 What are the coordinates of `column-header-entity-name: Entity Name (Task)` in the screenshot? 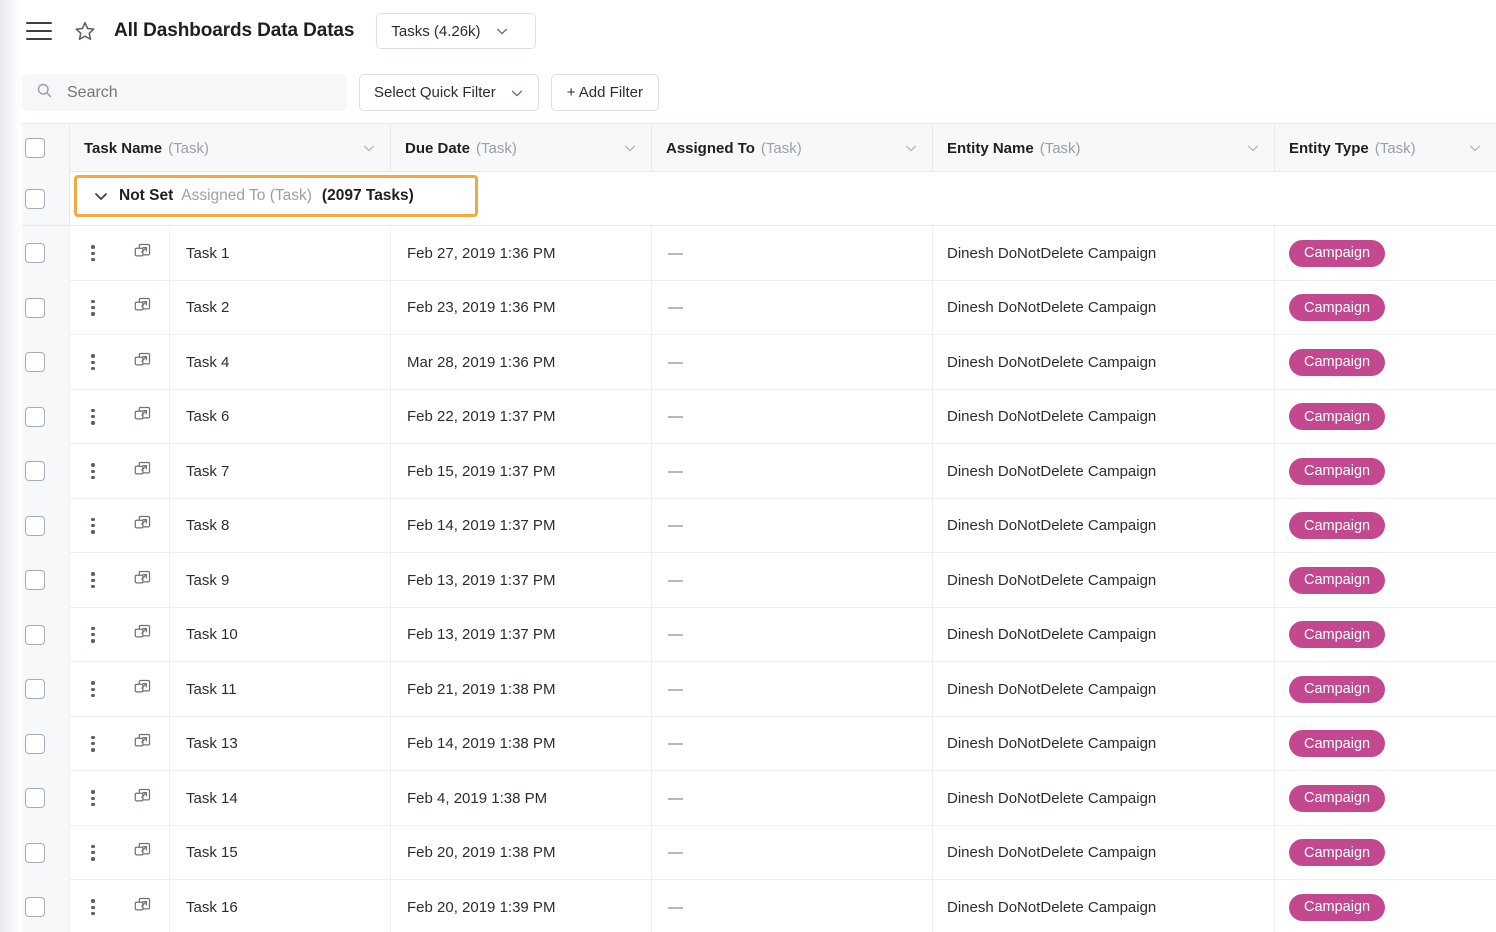 It's located at (1104, 148).